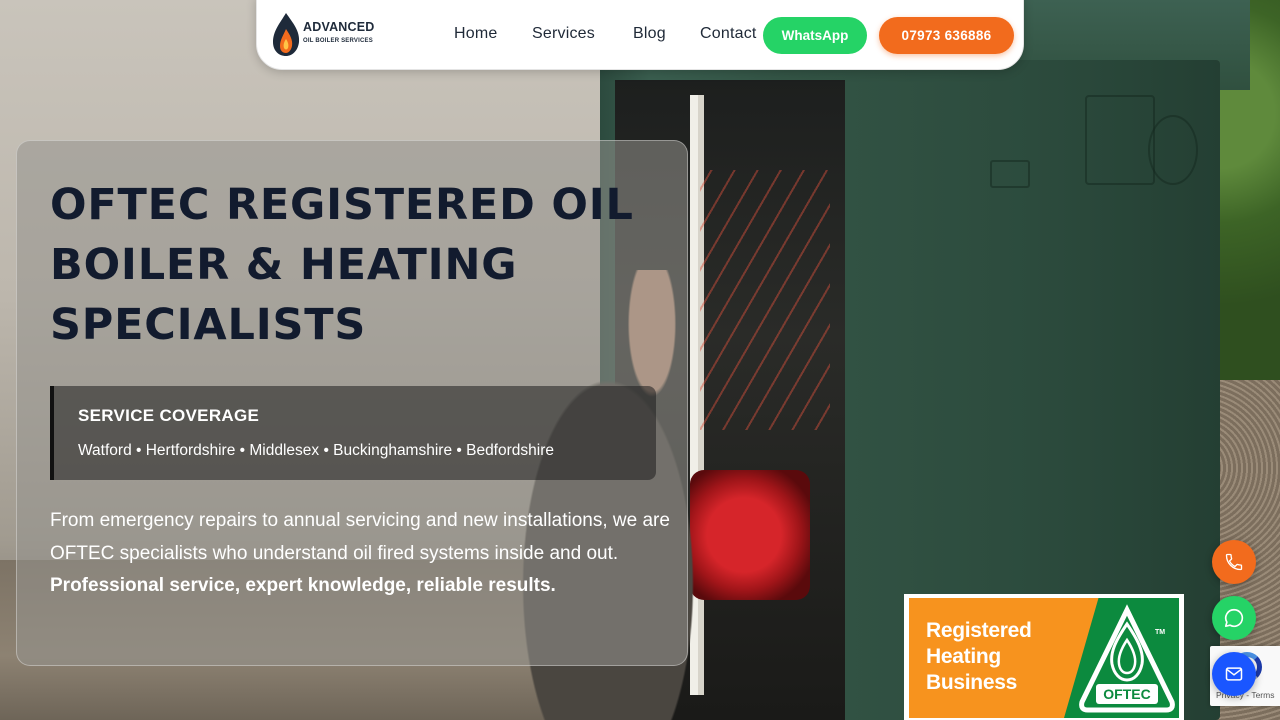 Image resolution: width=1280 pixels, height=720 pixels. I want to click on recaptcha-terms-link: Terms, so click(1262, 695).